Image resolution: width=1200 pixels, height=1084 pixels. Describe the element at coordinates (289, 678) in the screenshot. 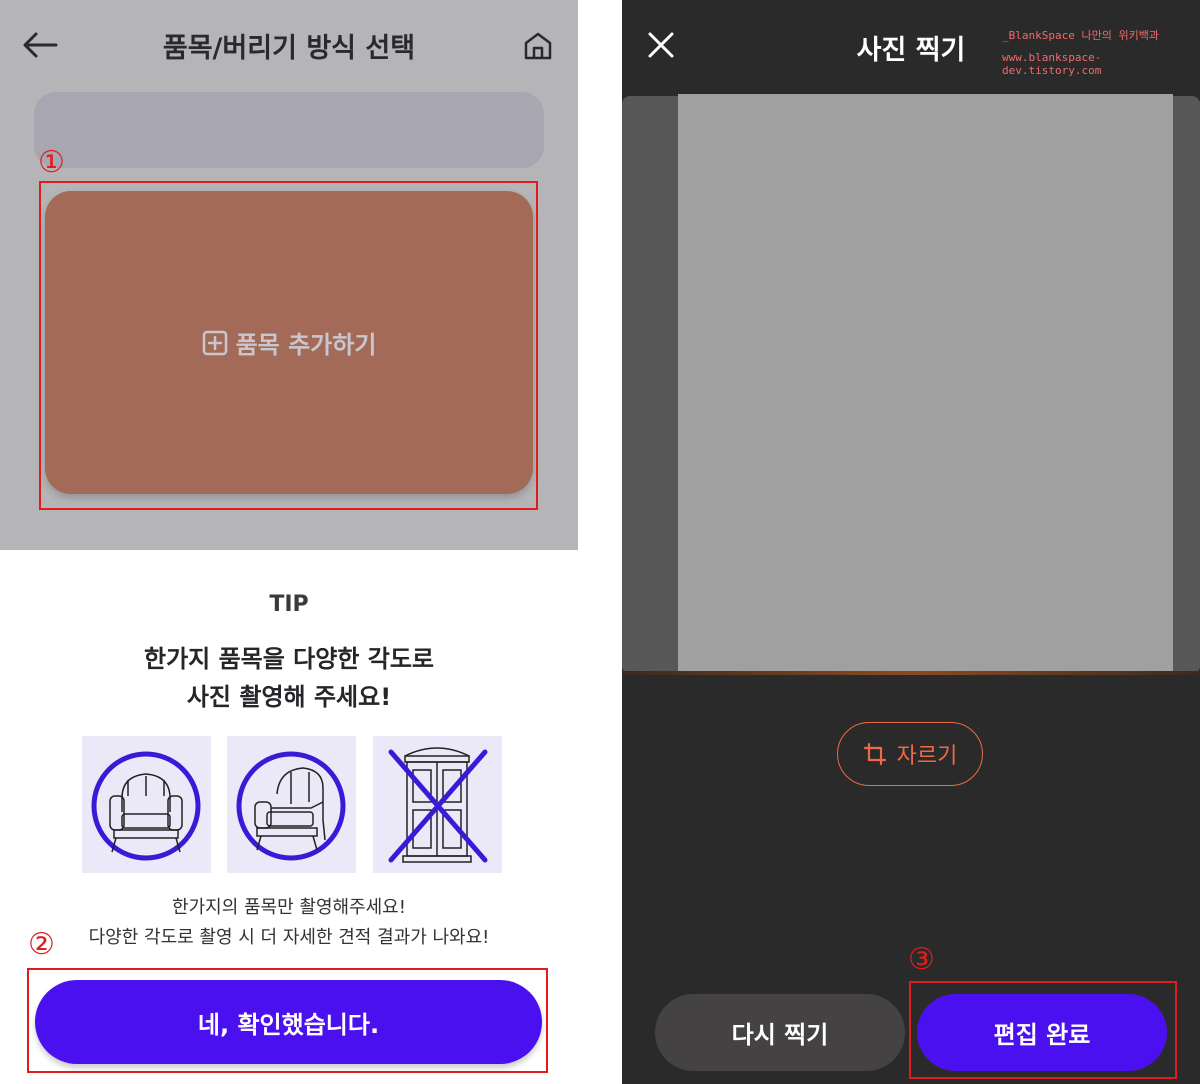

I see `tip-headline: 한가지 품목을 다양한 각도로 사진 촬영해 주세요!` at that location.